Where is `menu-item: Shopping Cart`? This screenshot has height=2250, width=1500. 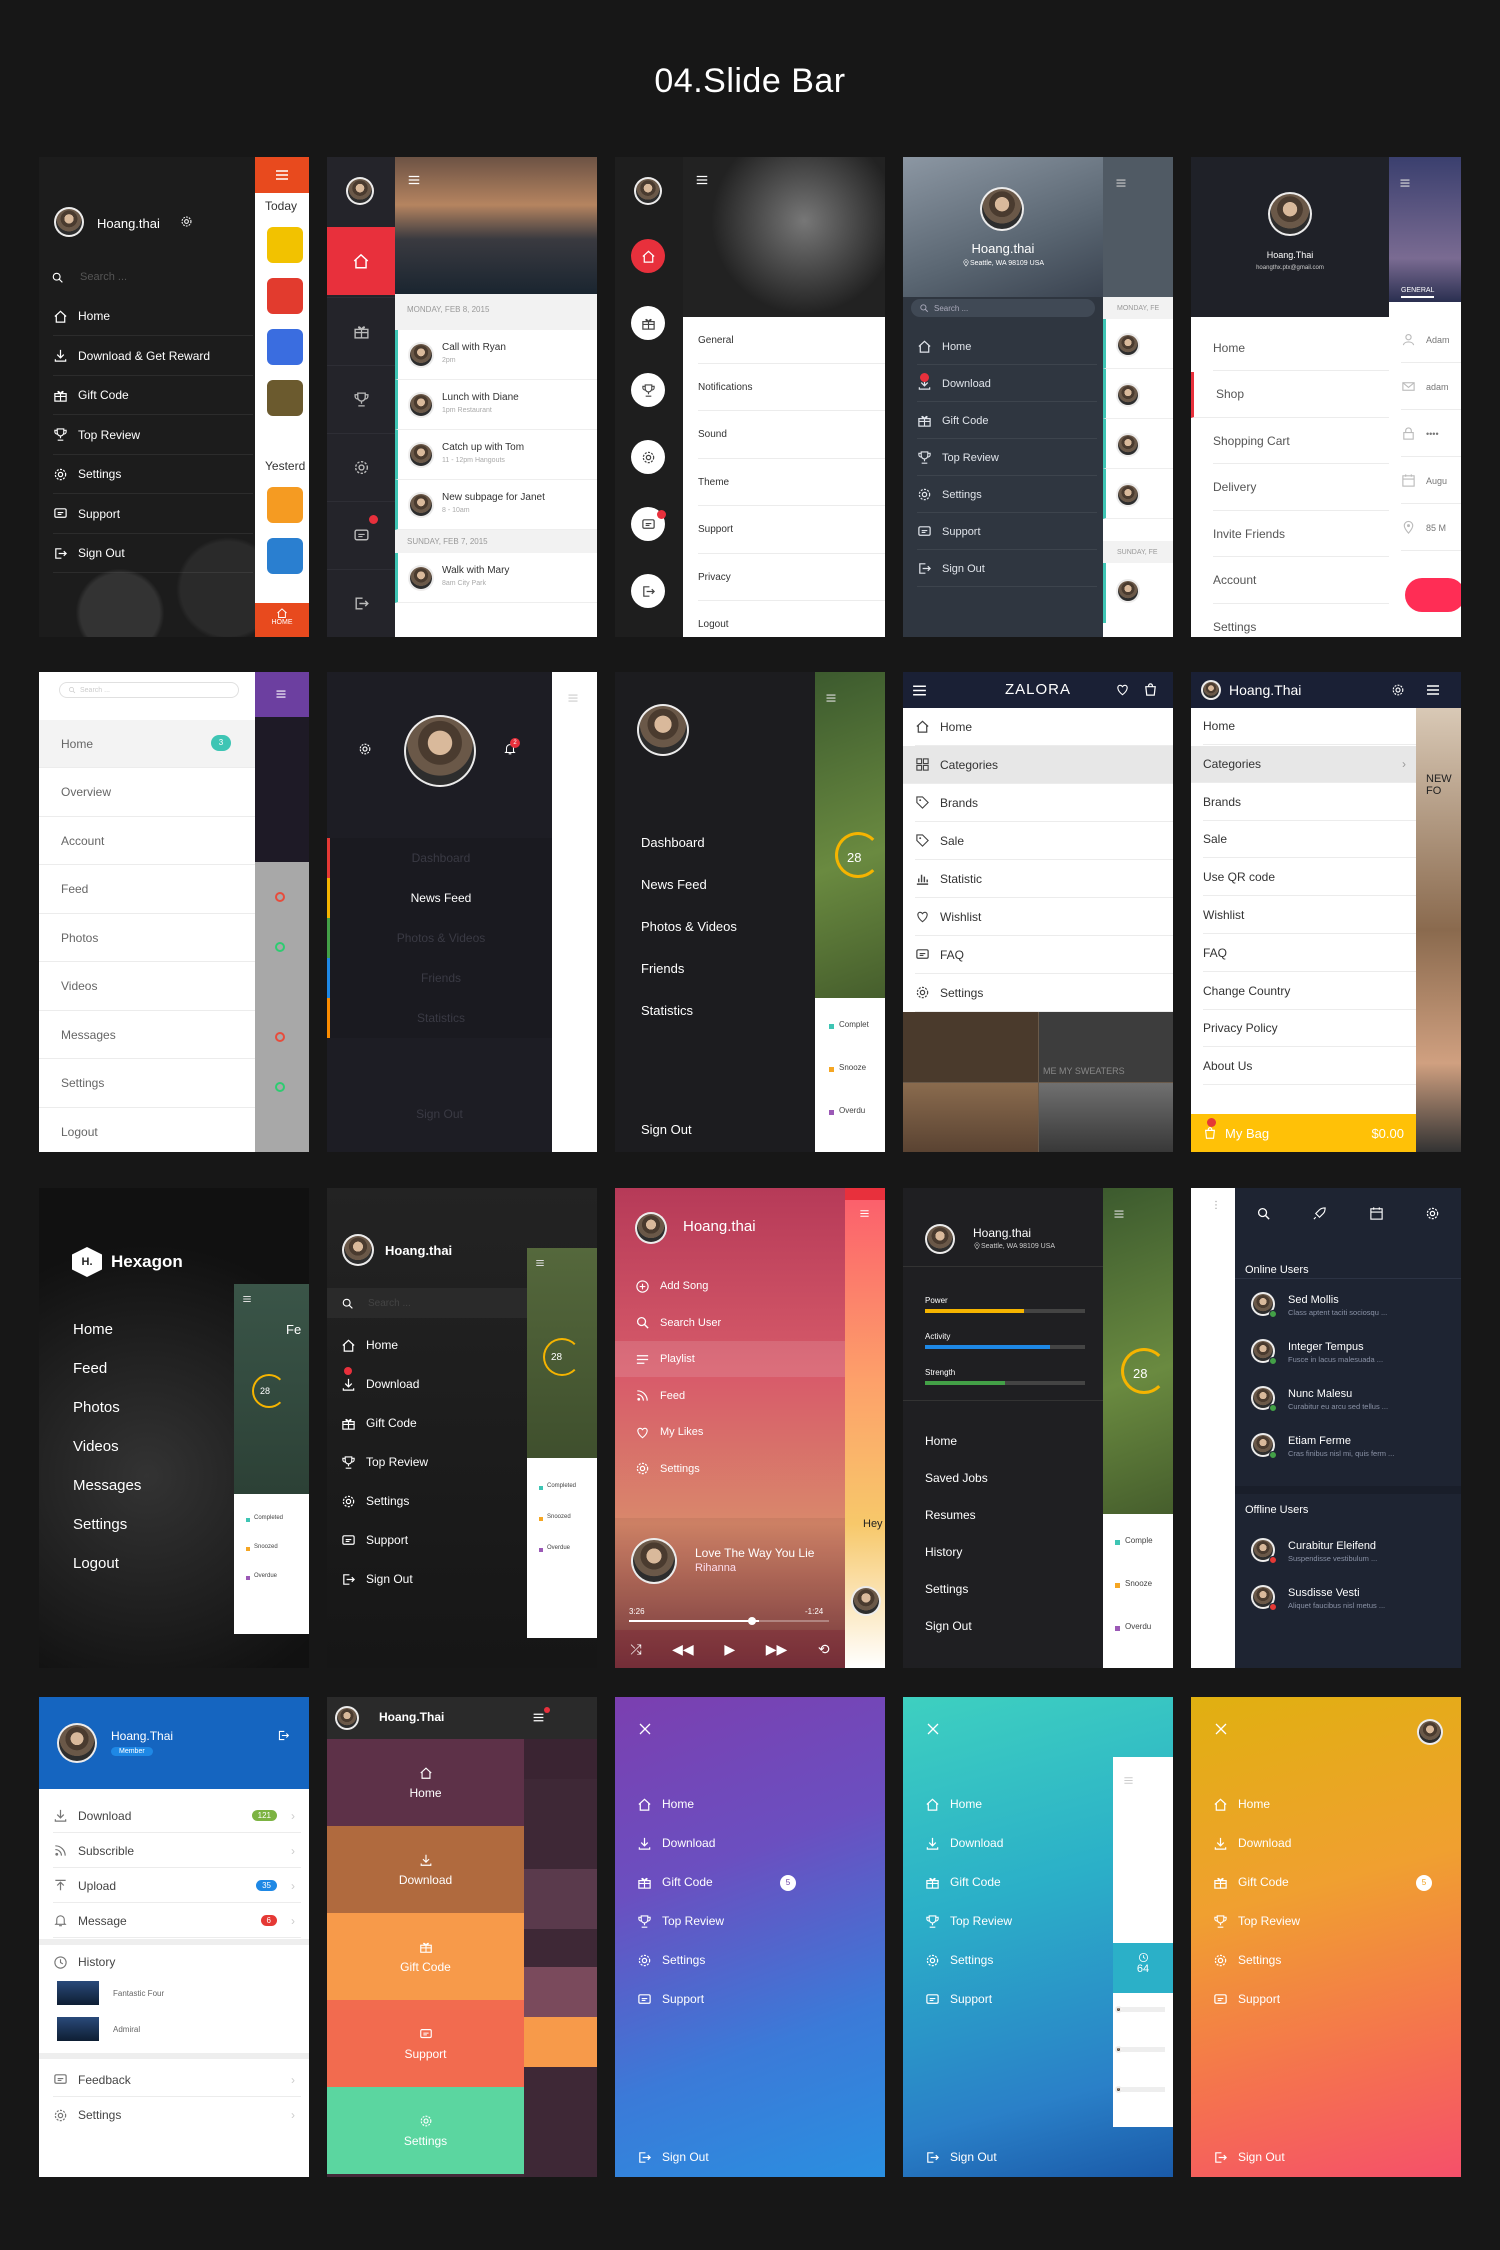
menu-item: Shopping Cart is located at coordinates (1301, 441).